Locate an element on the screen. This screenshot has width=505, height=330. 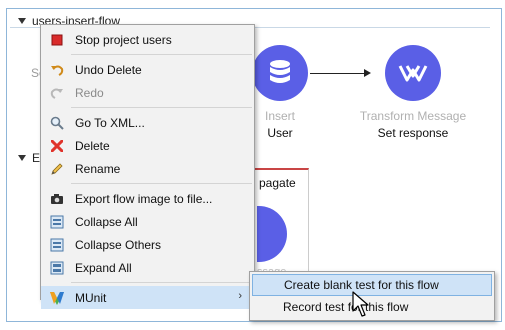
search-icon is located at coordinates (57, 123).